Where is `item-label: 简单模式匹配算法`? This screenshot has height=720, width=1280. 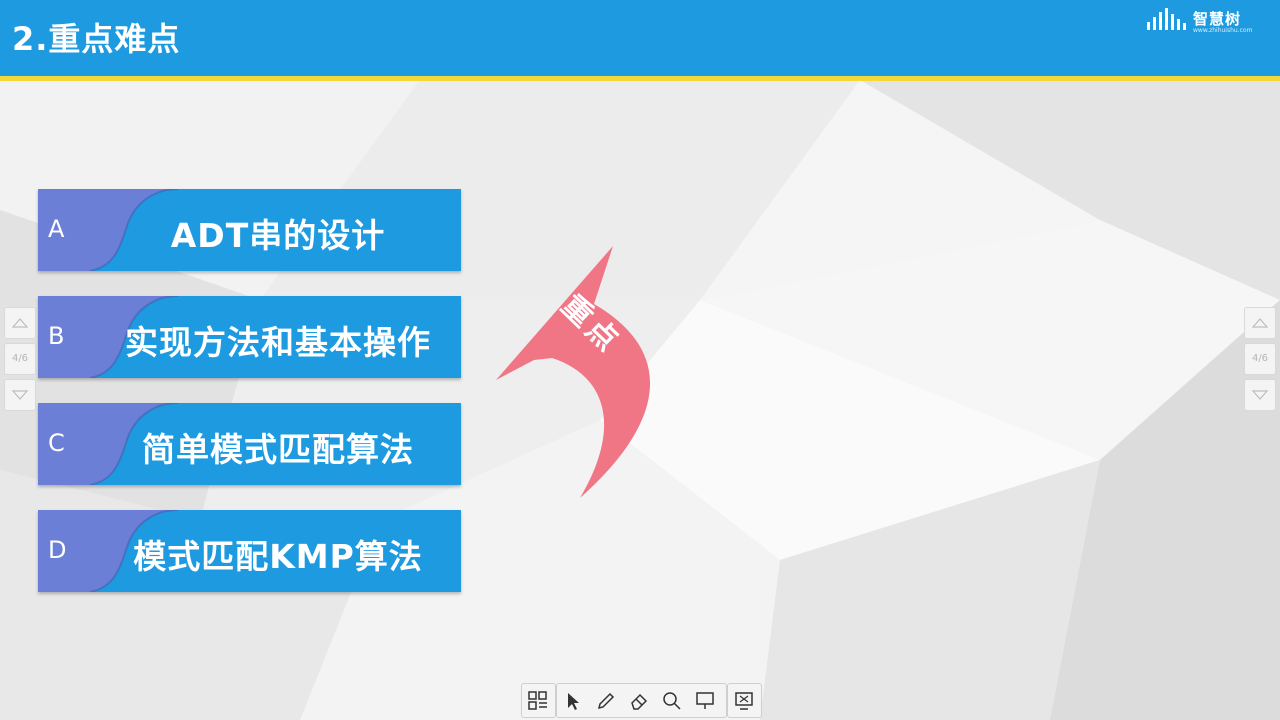 item-label: 简单模式匹配算法 is located at coordinates (278, 449).